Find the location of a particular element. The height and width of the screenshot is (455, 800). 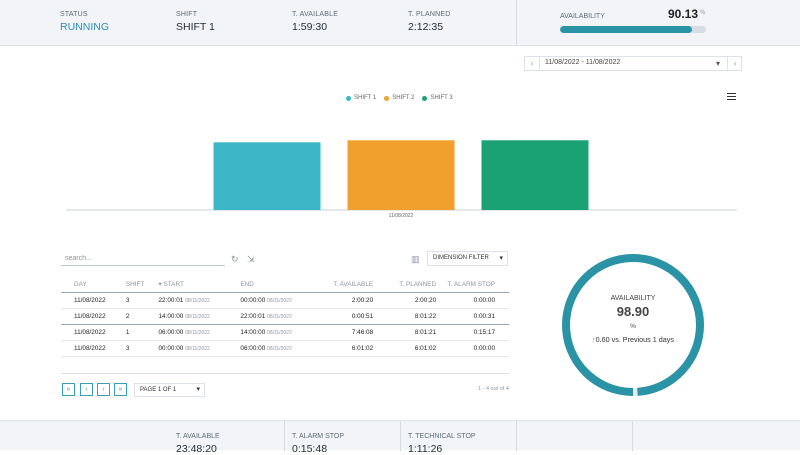

legend-item: SHIFT 3 is located at coordinates (437, 98).